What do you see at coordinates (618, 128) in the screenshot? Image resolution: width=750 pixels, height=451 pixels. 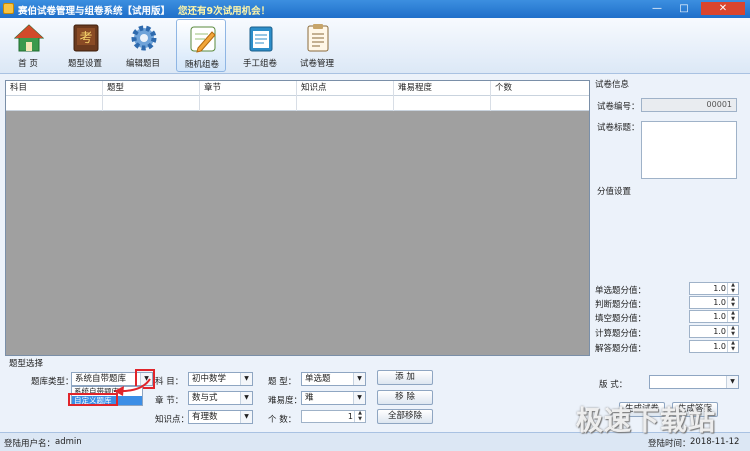 I see `paper-title-label: 试卷标题：` at bounding box center [618, 128].